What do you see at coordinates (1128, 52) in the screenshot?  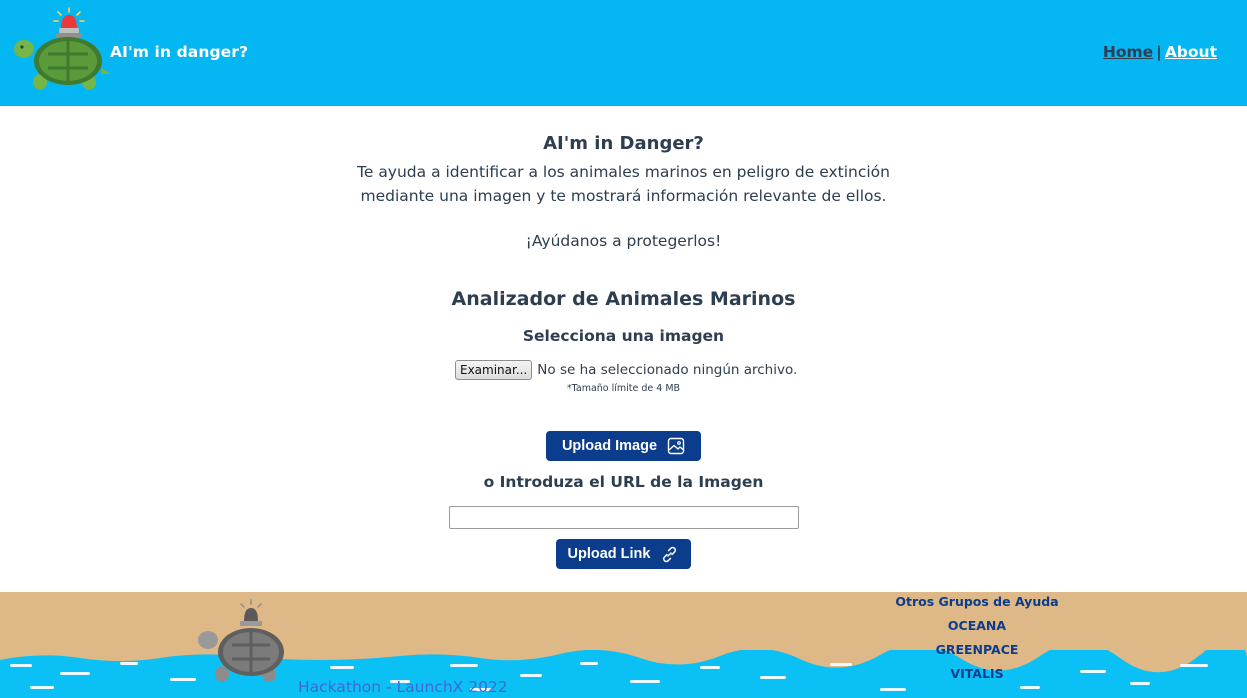 I see `nav-home-link: Home` at bounding box center [1128, 52].